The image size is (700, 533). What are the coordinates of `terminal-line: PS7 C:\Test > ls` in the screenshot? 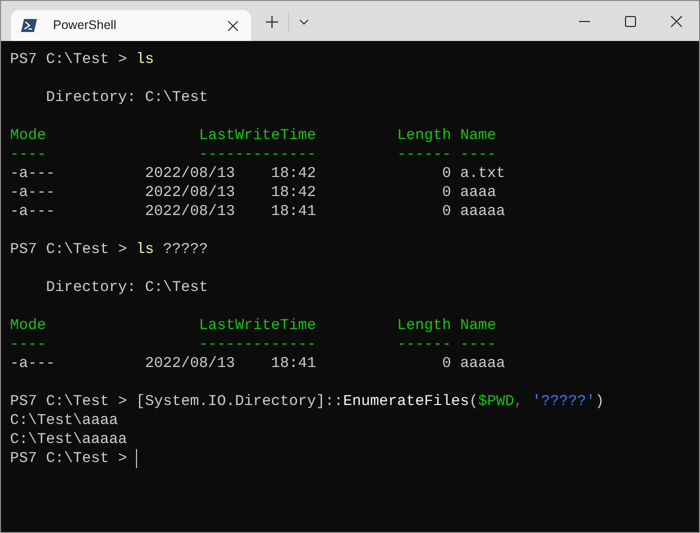 It's located at (82, 59).